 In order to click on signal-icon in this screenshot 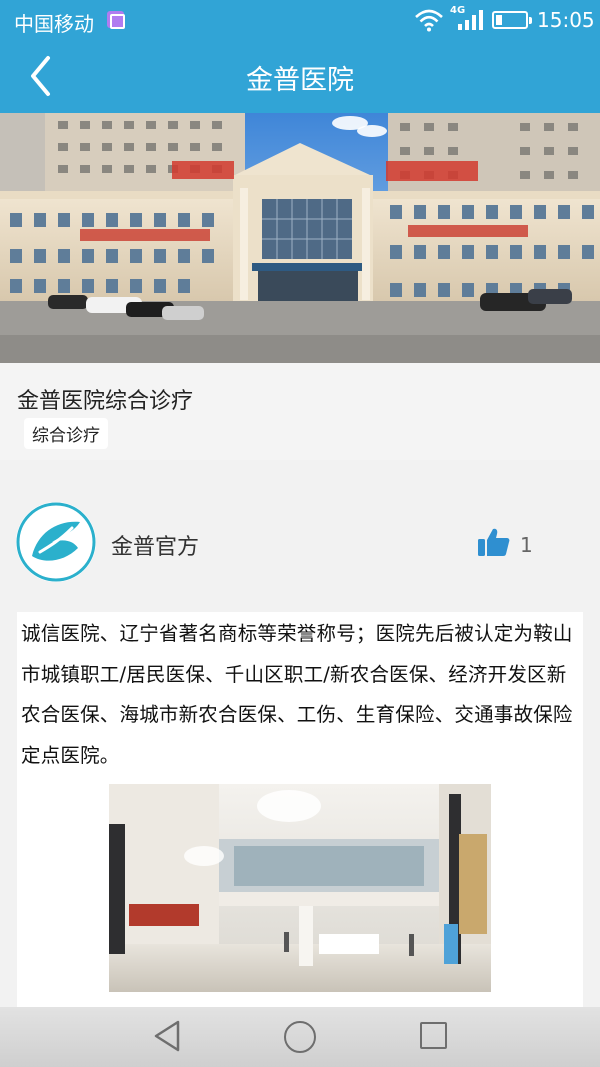, I will do `click(470, 20)`.